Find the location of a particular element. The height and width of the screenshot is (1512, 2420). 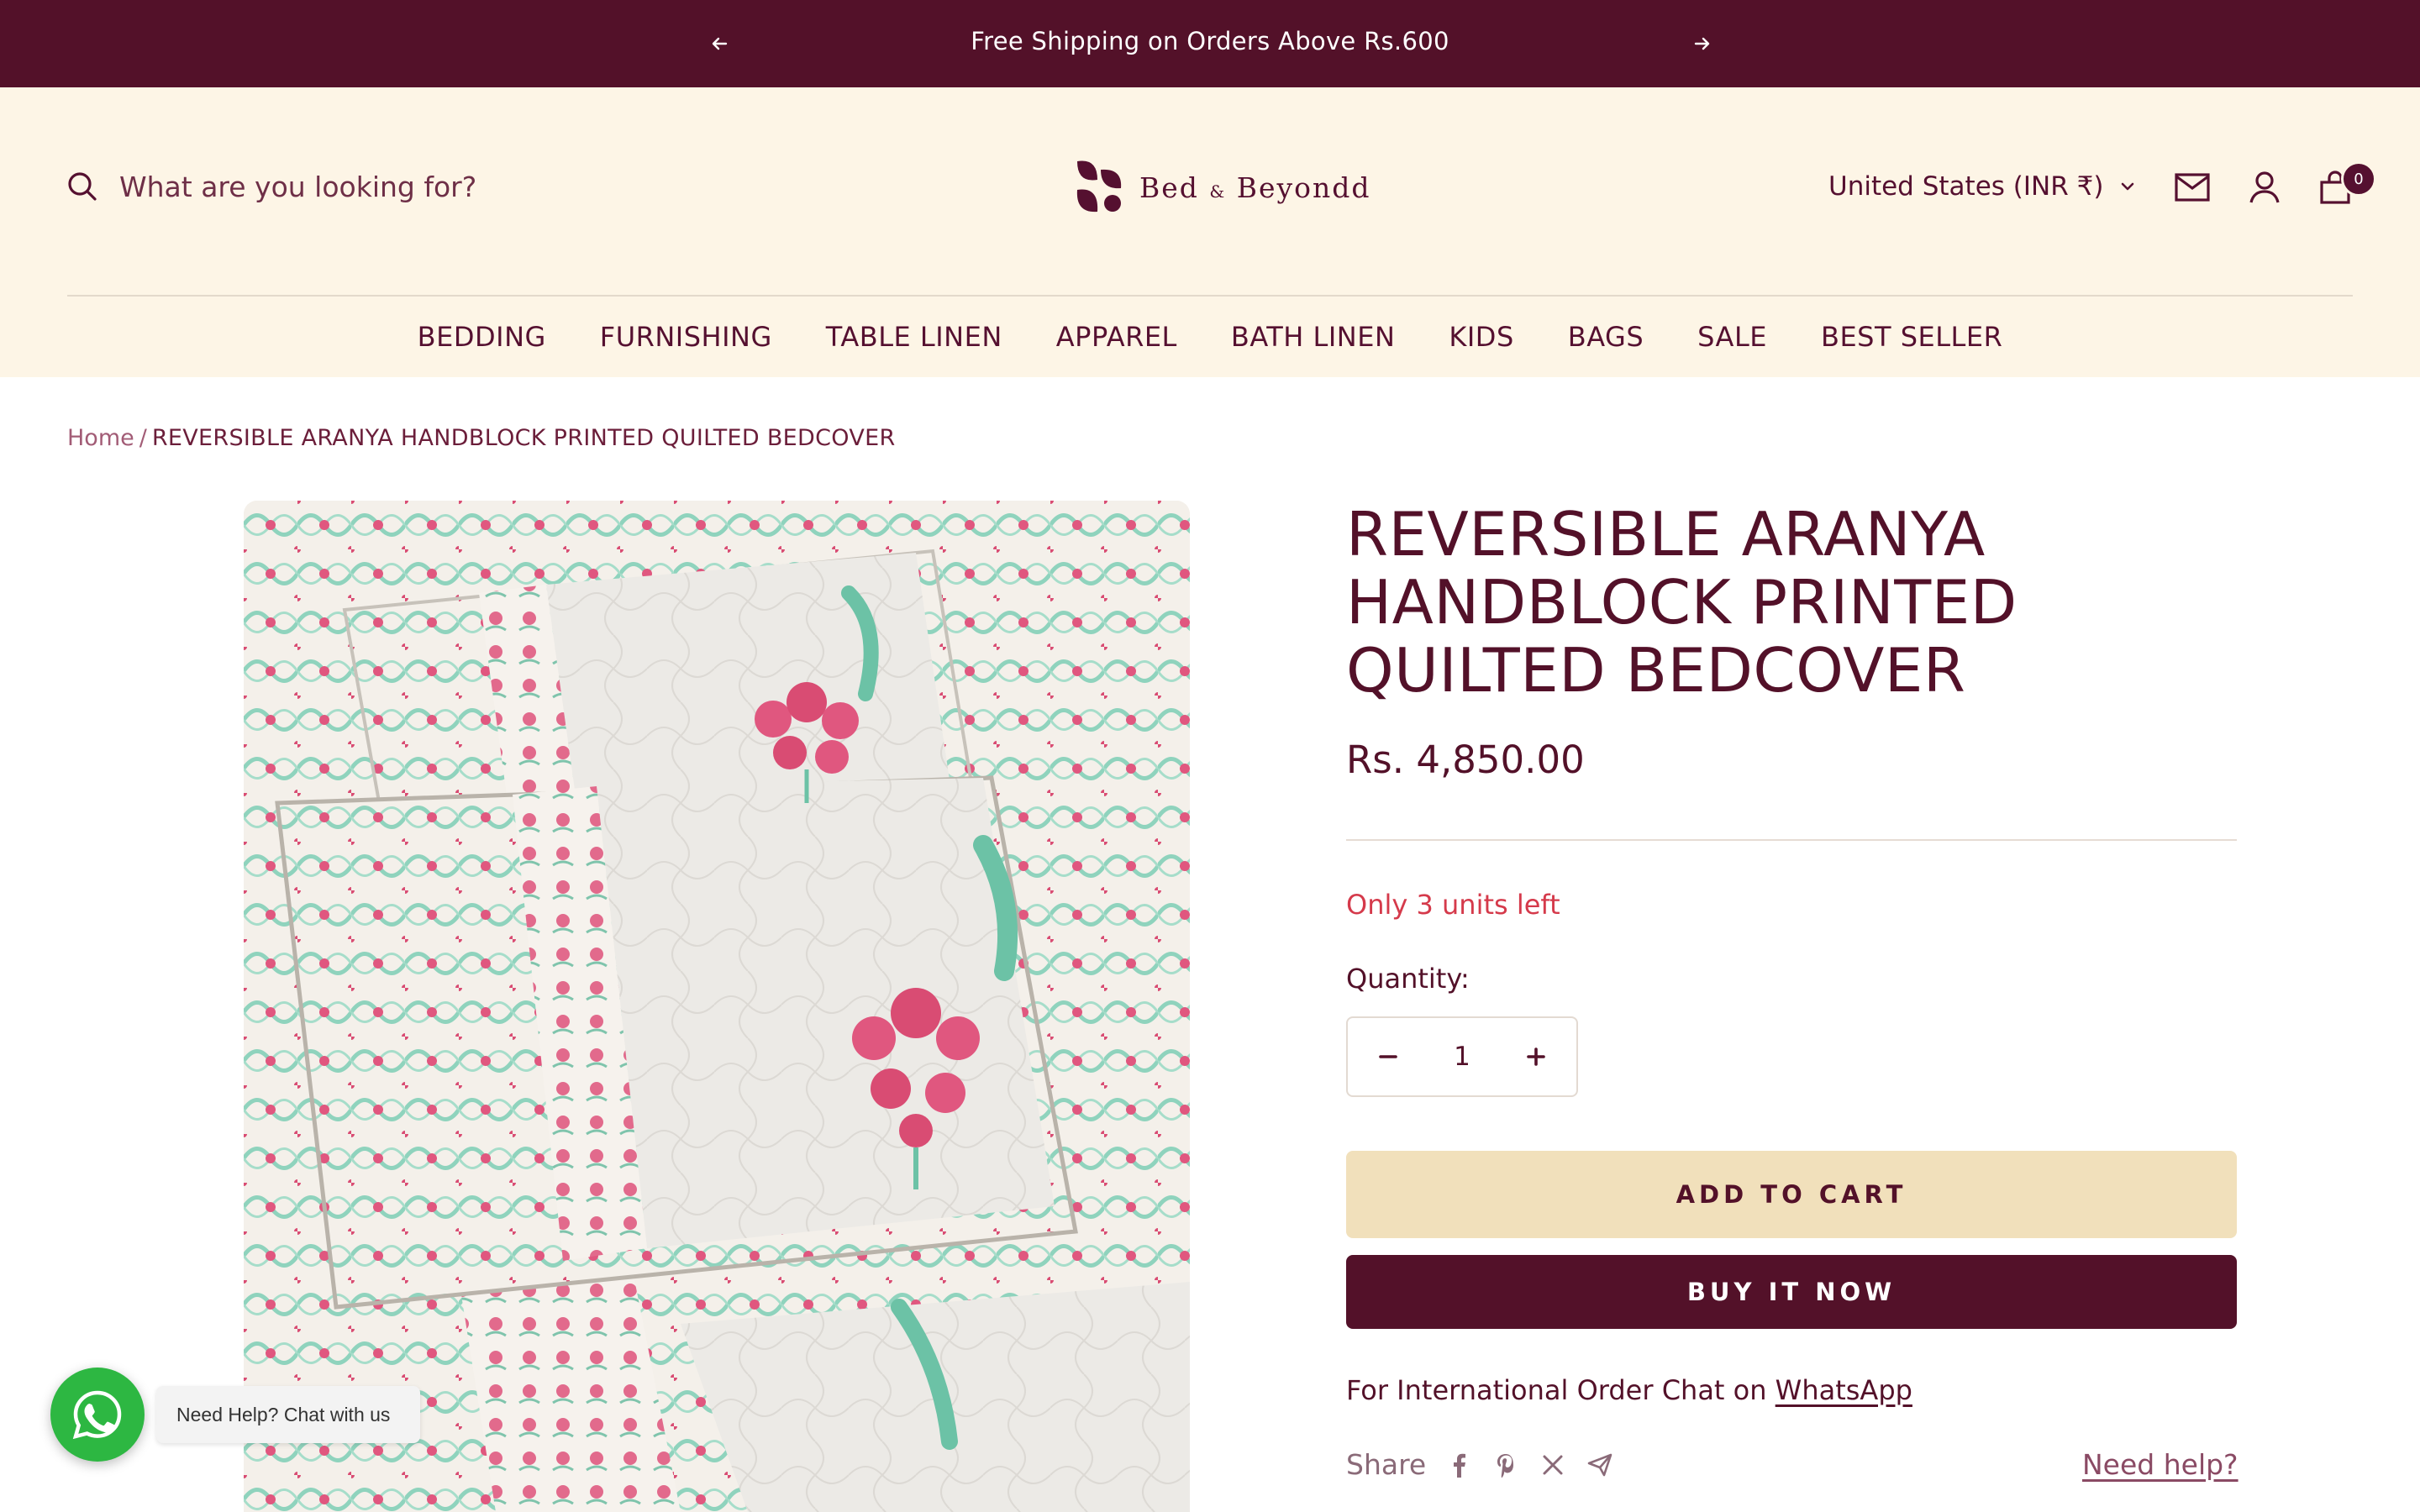

send-icon is located at coordinates (1599, 1464).